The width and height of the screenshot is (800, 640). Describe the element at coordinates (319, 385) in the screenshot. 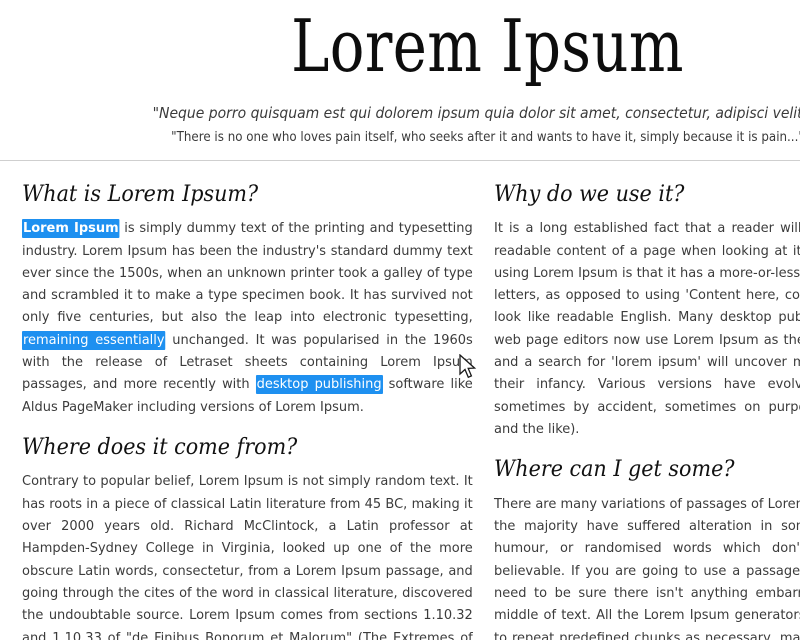

I see `text-selection-desktop-publishing: desktop publishing` at that location.